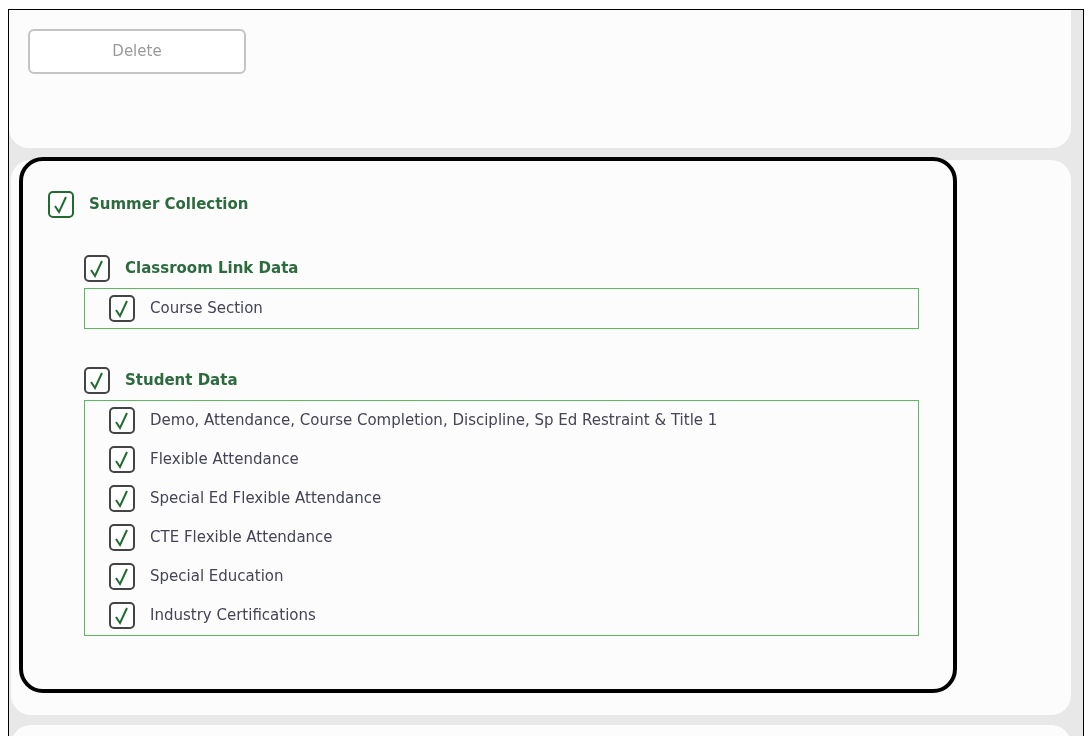 Image resolution: width=1091 pixels, height=736 pixels. I want to click on checkbox-label: Demo, Attendance, Course Completion, Discipline, Sp Ed Restraint & Title 1, so click(434, 421).